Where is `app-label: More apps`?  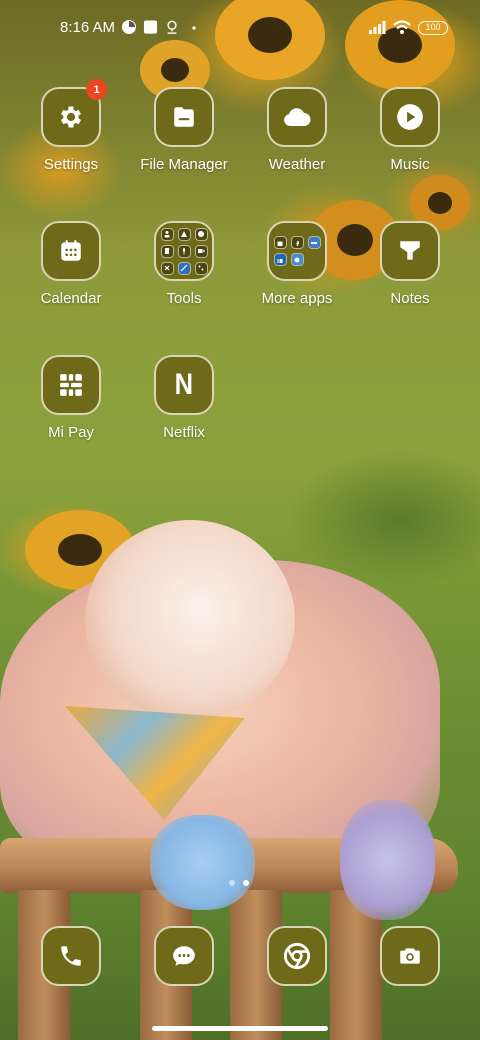 app-label: More apps is located at coordinates (297, 298).